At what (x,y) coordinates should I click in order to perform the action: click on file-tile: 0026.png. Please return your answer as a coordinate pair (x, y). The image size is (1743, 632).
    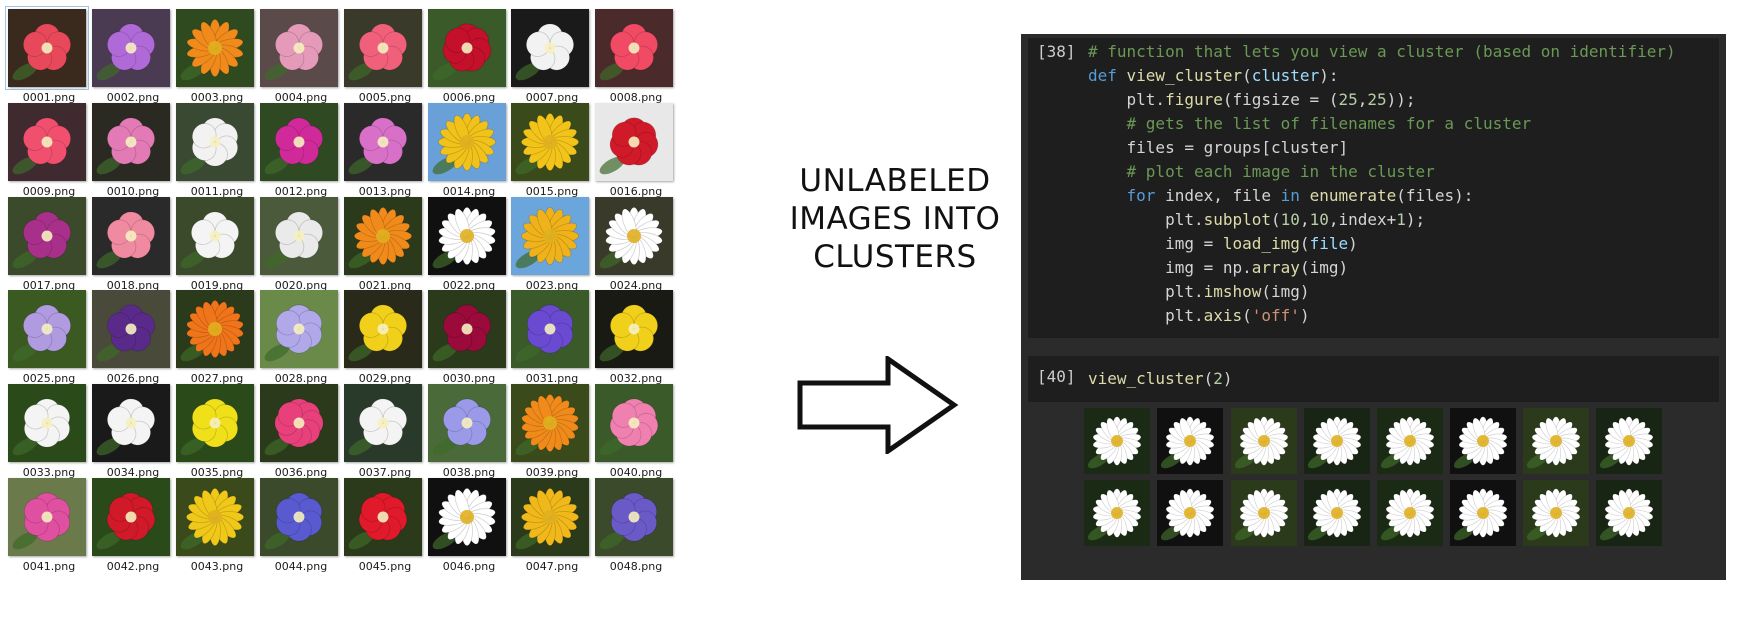
    Looking at the image, I should click on (130, 333).